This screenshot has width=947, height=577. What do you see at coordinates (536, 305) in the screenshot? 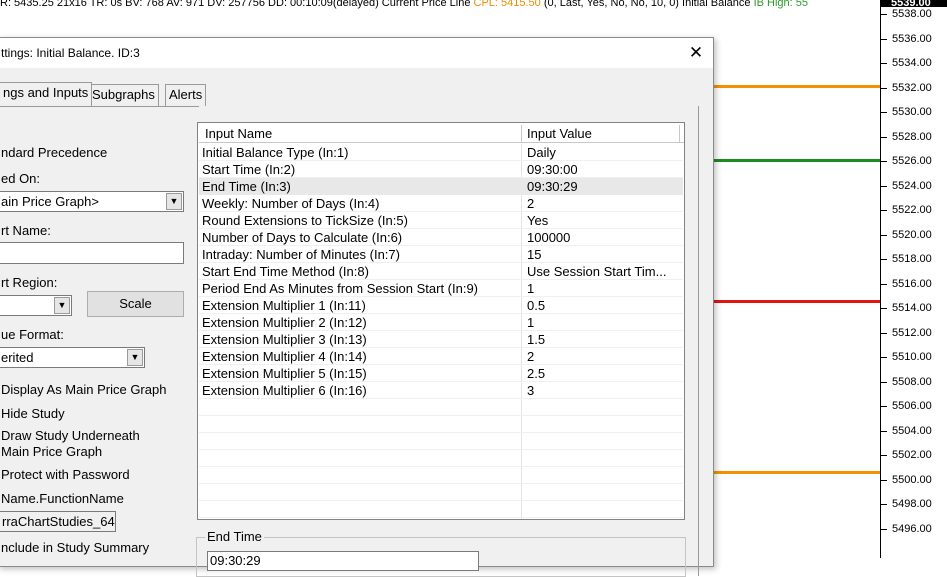
I see `input-value-cell: 0.5` at bounding box center [536, 305].